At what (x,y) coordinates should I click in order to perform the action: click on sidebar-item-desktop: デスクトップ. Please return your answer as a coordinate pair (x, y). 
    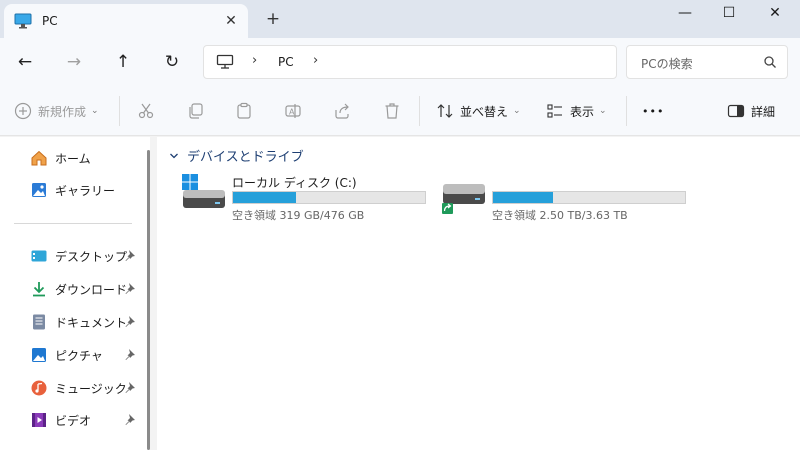
    Looking at the image, I should click on (86, 256).